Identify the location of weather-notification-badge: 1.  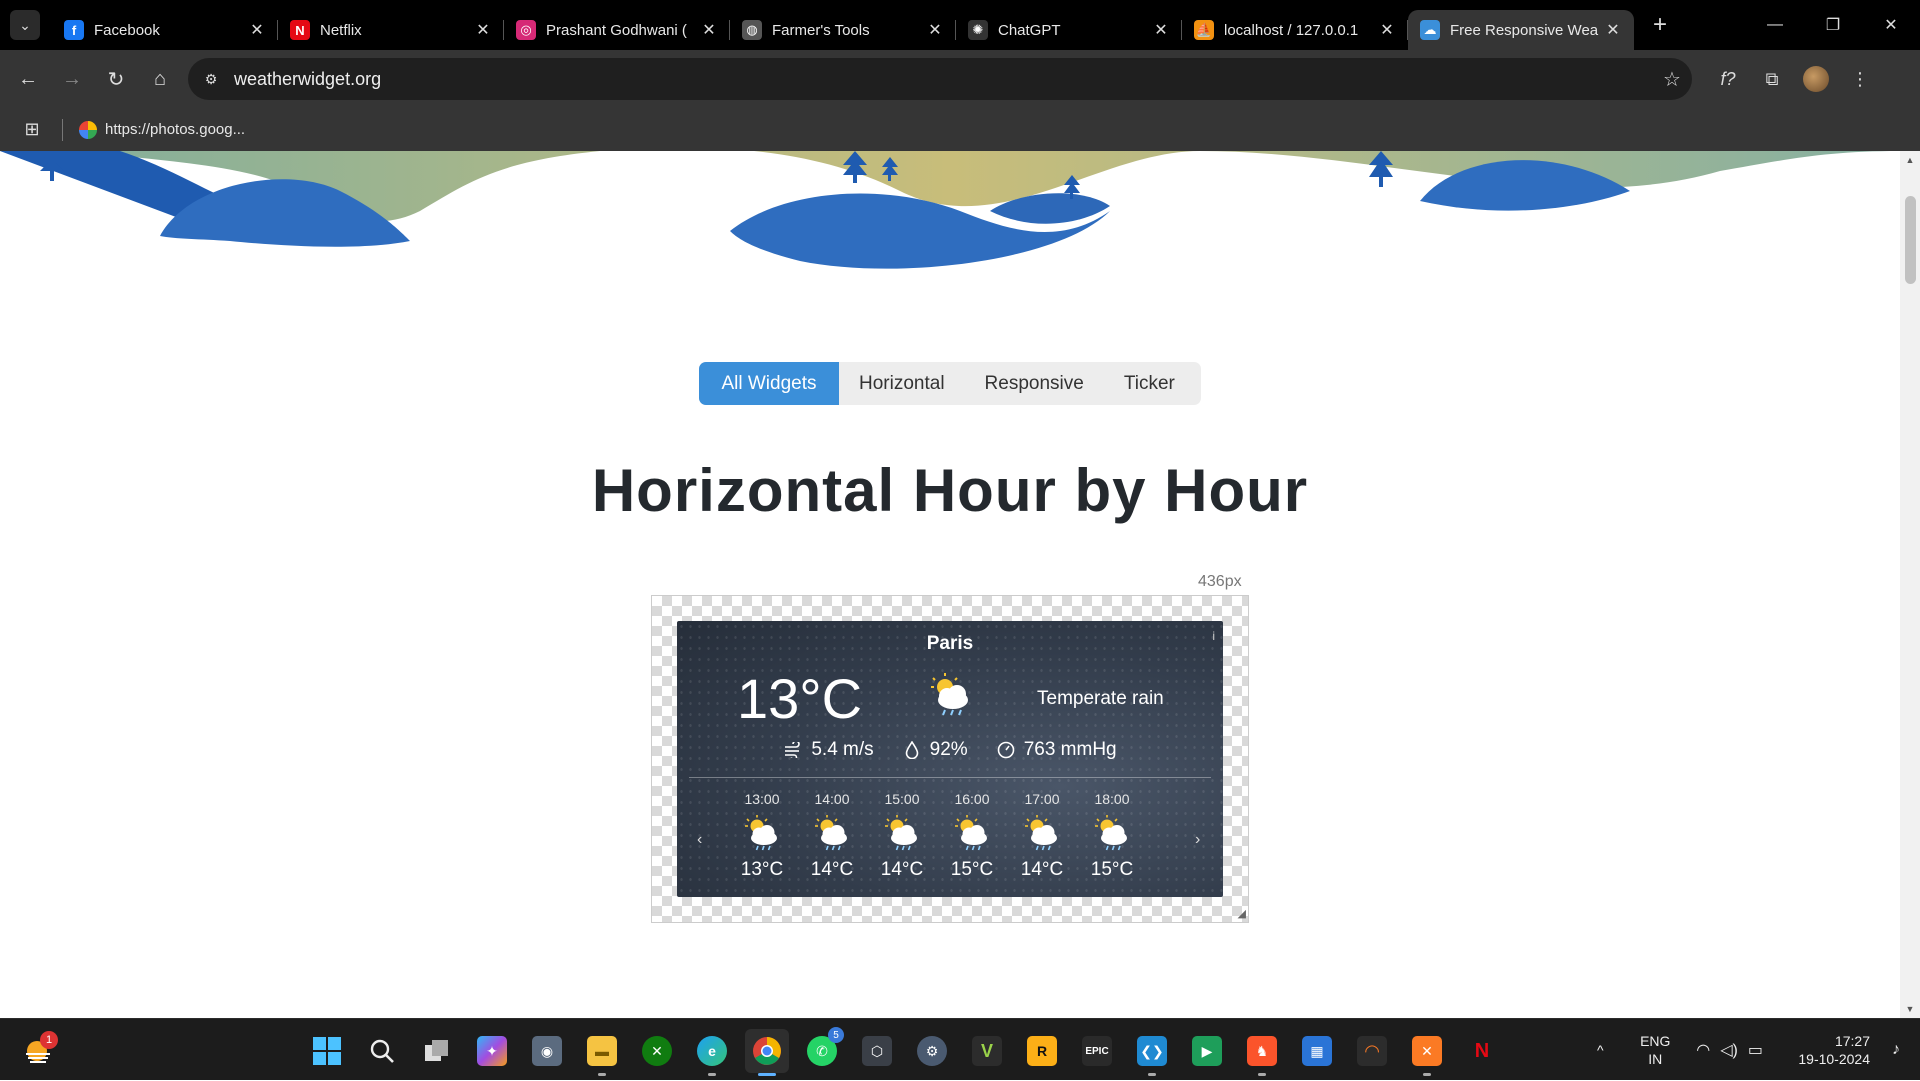
(49, 1040).